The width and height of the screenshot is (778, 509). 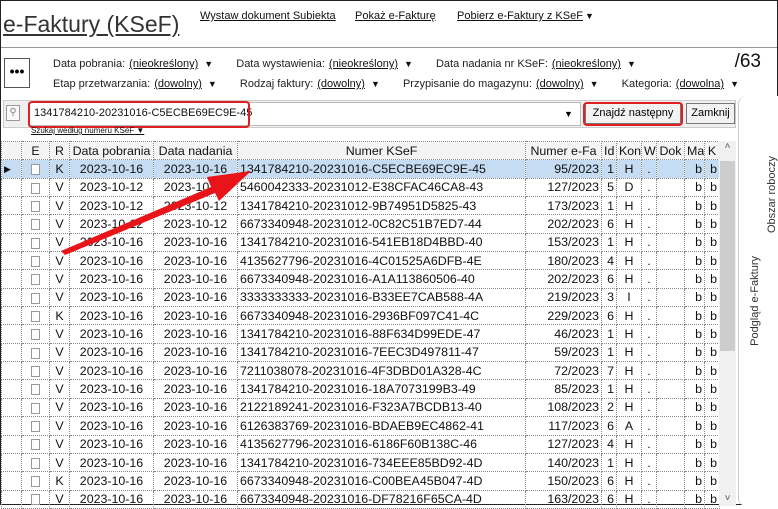 I want to click on red-arrow-annotation, so click(x=156, y=213).